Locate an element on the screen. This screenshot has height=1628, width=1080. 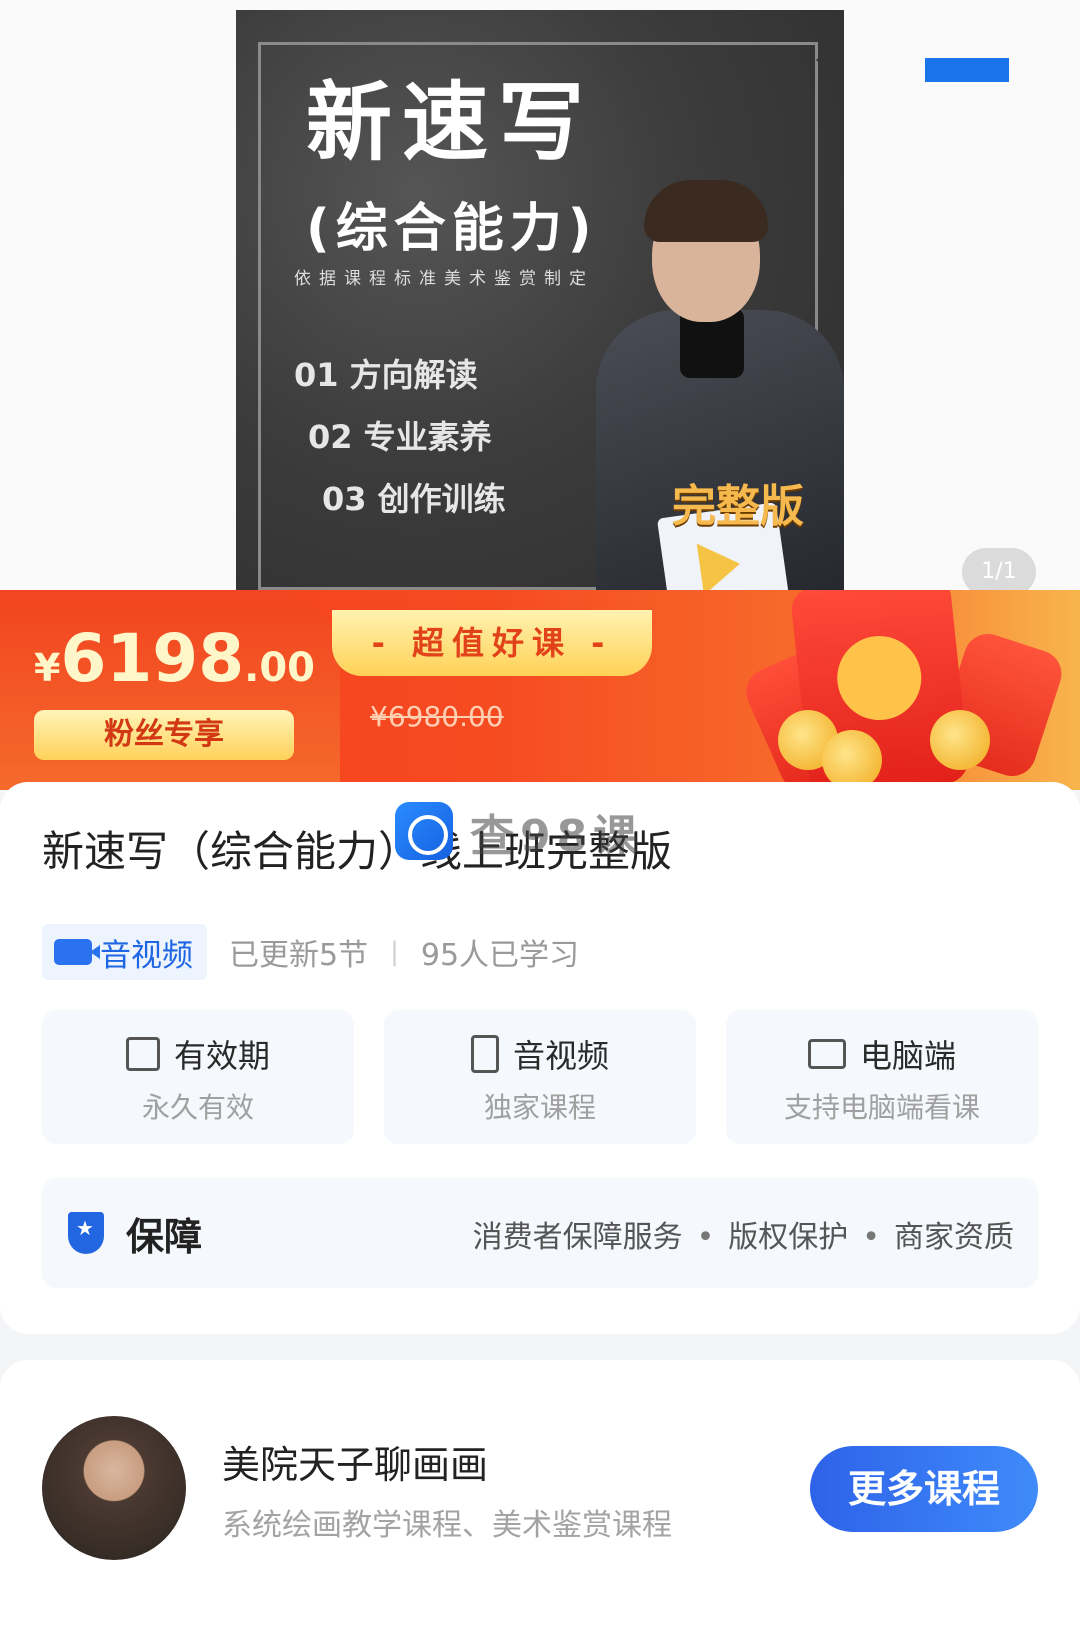
feature-media: 音视频 独家课程 is located at coordinates (540, 1077).